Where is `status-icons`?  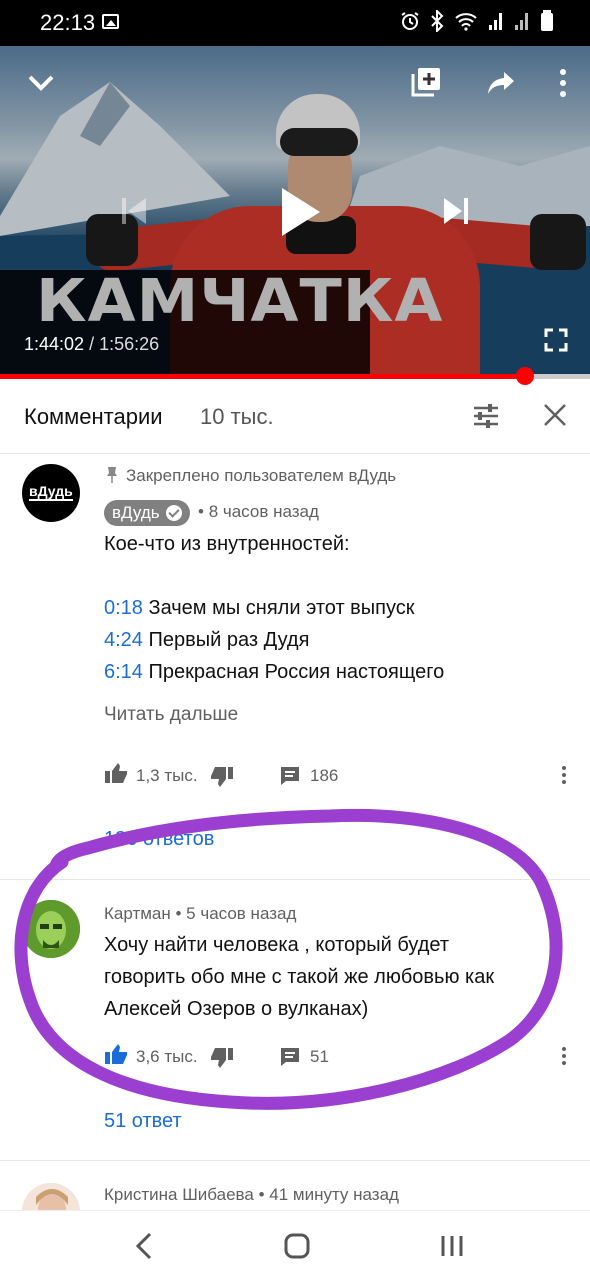
status-icons is located at coordinates (477, 21).